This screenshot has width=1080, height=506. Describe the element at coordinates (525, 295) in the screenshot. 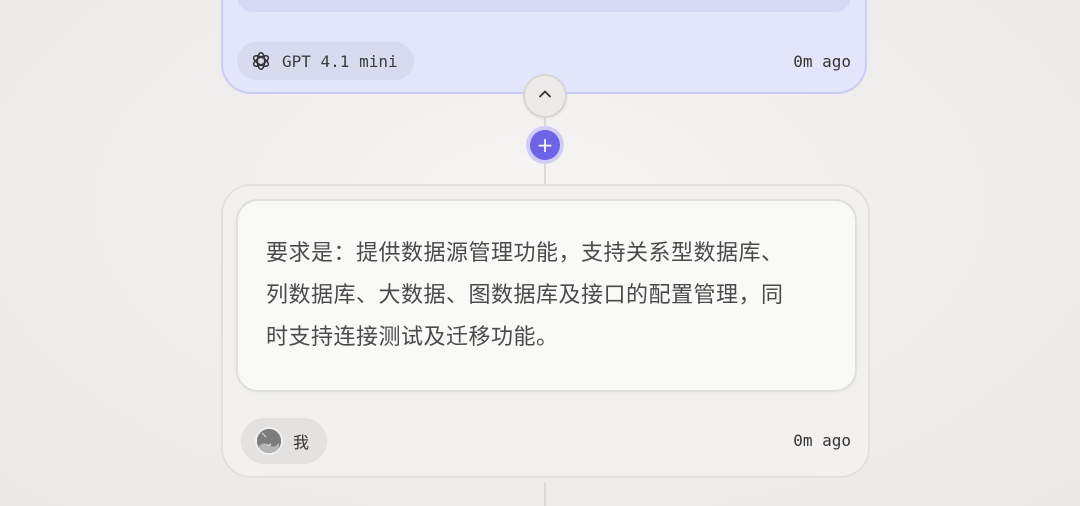

I see `user-message-line: 列数据库、大数据、图数据库及接口的配置管理，同` at that location.